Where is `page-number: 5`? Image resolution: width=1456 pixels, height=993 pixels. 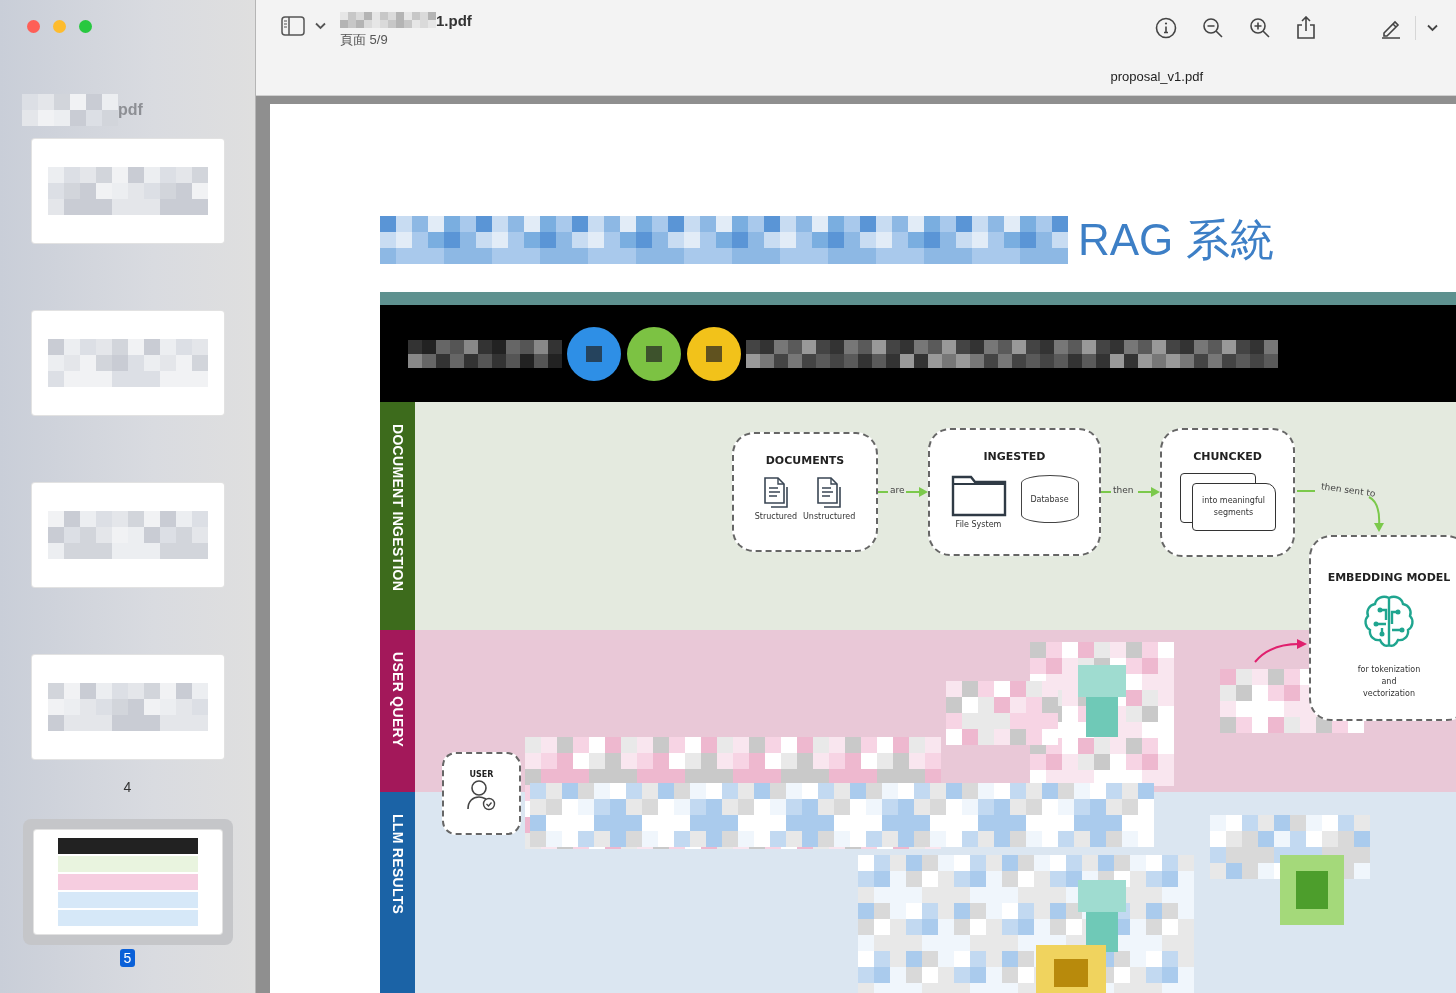
page-number: 5 is located at coordinates (127, 958).